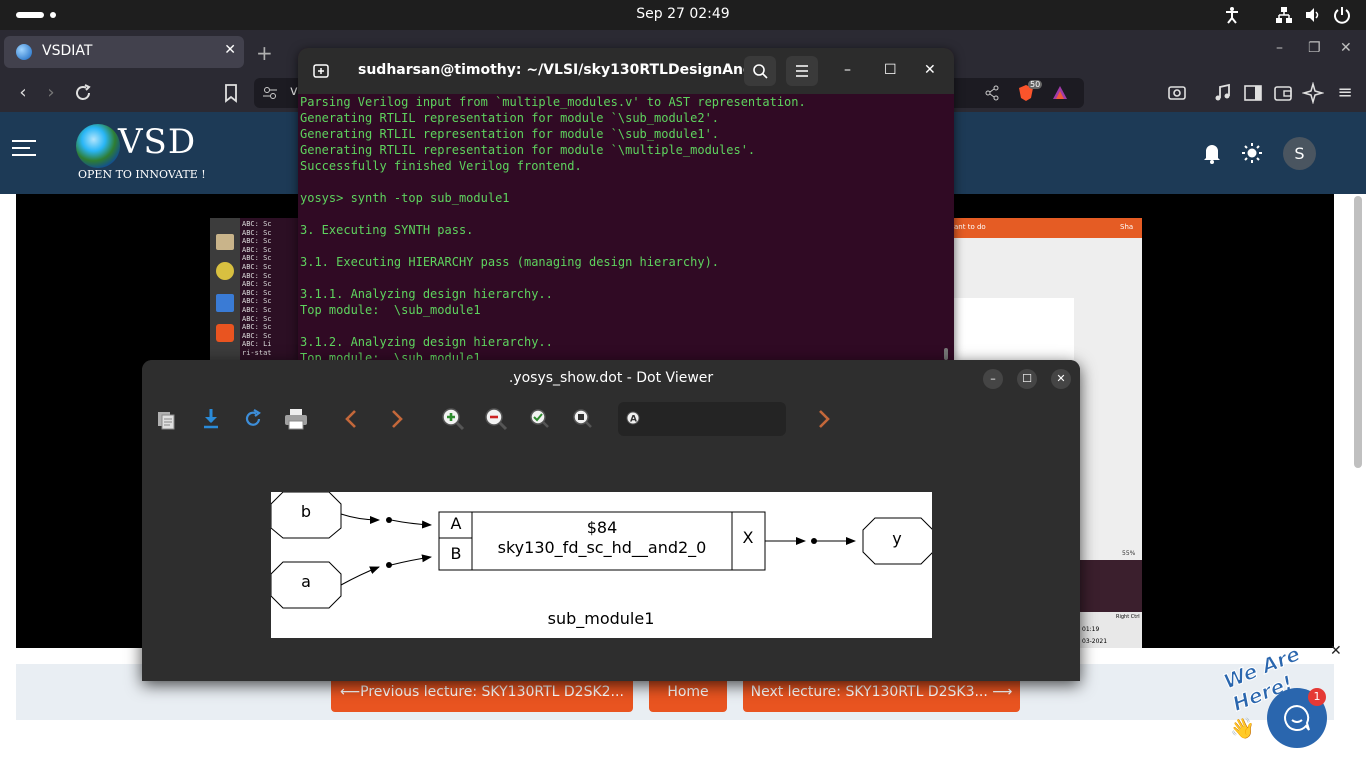  Describe the element at coordinates (253, 419) in the screenshot. I see `reload-graph-icon` at that location.